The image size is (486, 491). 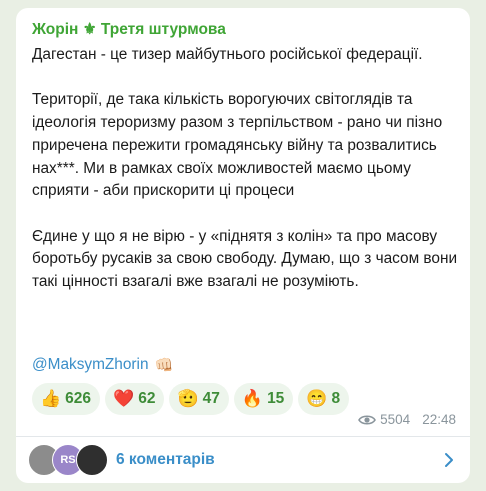 I want to click on thumbs-up-icon: 👍, so click(x=51, y=398).